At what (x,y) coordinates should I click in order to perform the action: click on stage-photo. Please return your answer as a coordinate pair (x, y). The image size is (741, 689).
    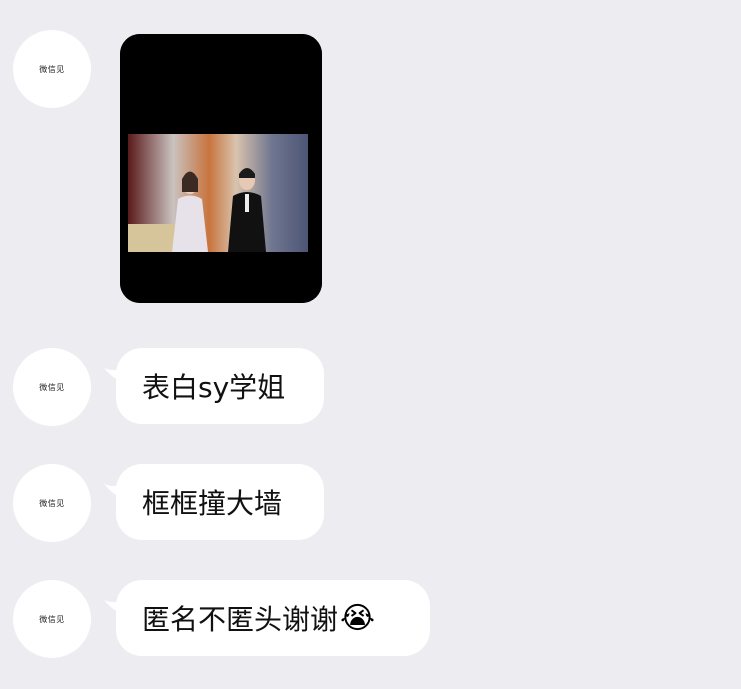
    Looking at the image, I should click on (221, 168).